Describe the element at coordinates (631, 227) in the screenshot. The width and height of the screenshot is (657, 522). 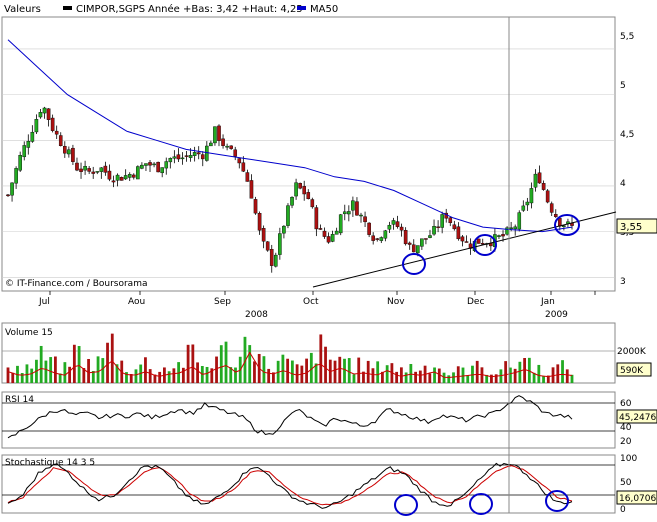
I see `price-last-value: 3,55` at that location.